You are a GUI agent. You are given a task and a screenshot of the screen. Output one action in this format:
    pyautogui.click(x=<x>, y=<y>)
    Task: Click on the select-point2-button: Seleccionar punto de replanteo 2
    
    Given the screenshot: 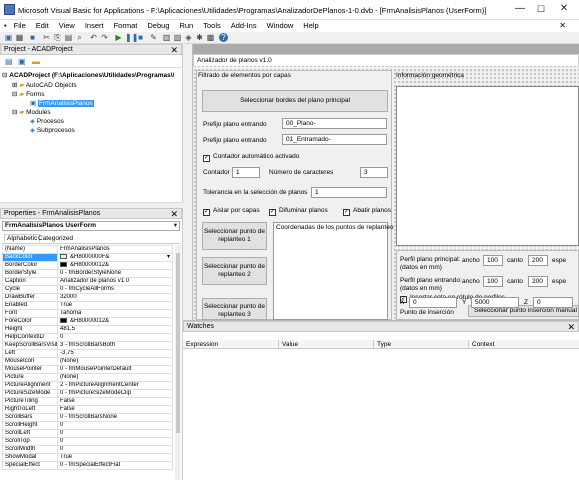 What is the action you would take?
    pyautogui.click(x=234, y=271)
    